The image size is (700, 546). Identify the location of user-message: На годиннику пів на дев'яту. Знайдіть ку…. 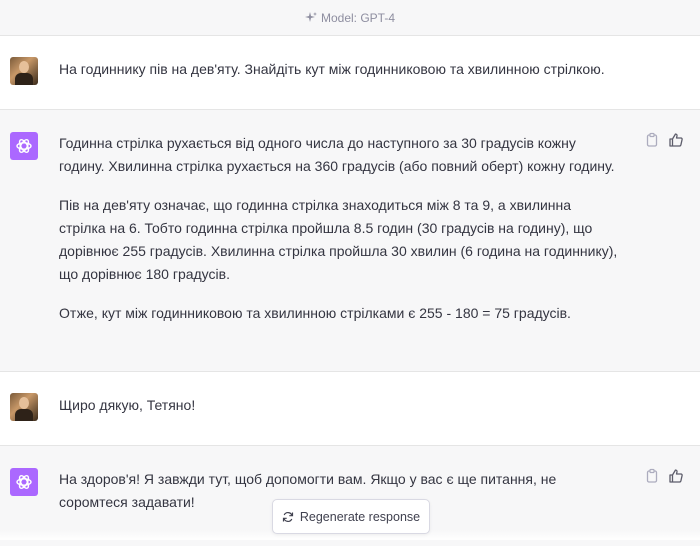
(350, 73).